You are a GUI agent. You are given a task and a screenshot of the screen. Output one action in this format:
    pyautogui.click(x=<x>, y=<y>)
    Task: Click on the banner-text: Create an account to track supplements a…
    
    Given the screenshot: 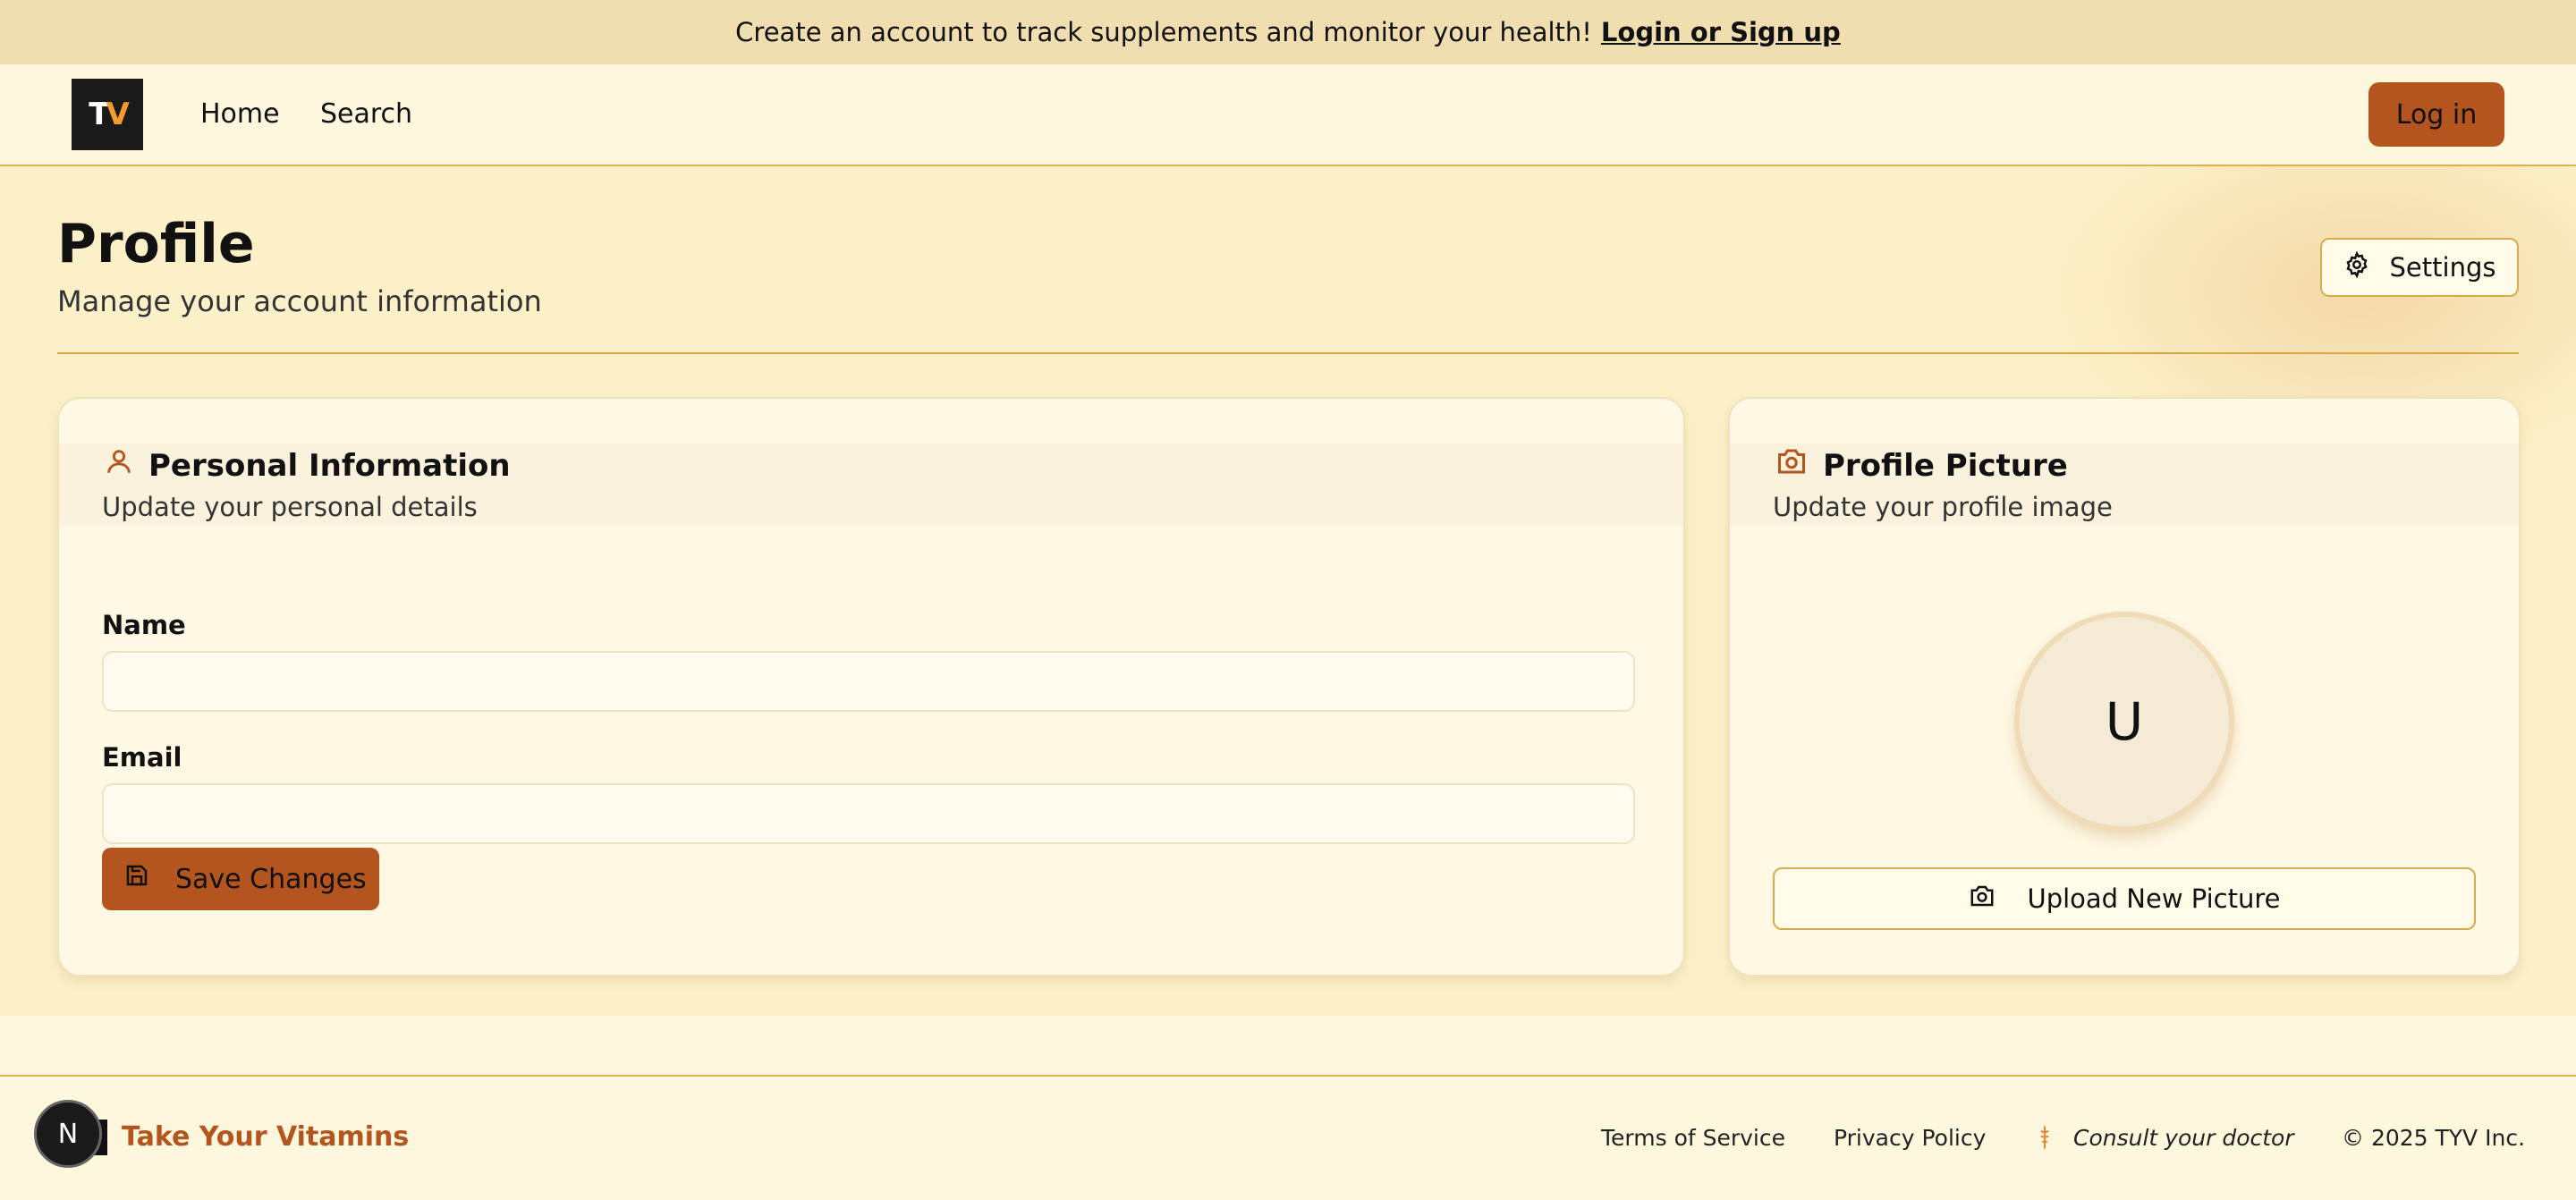 What is the action you would take?
    pyautogui.click(x=1163, y=32)
    